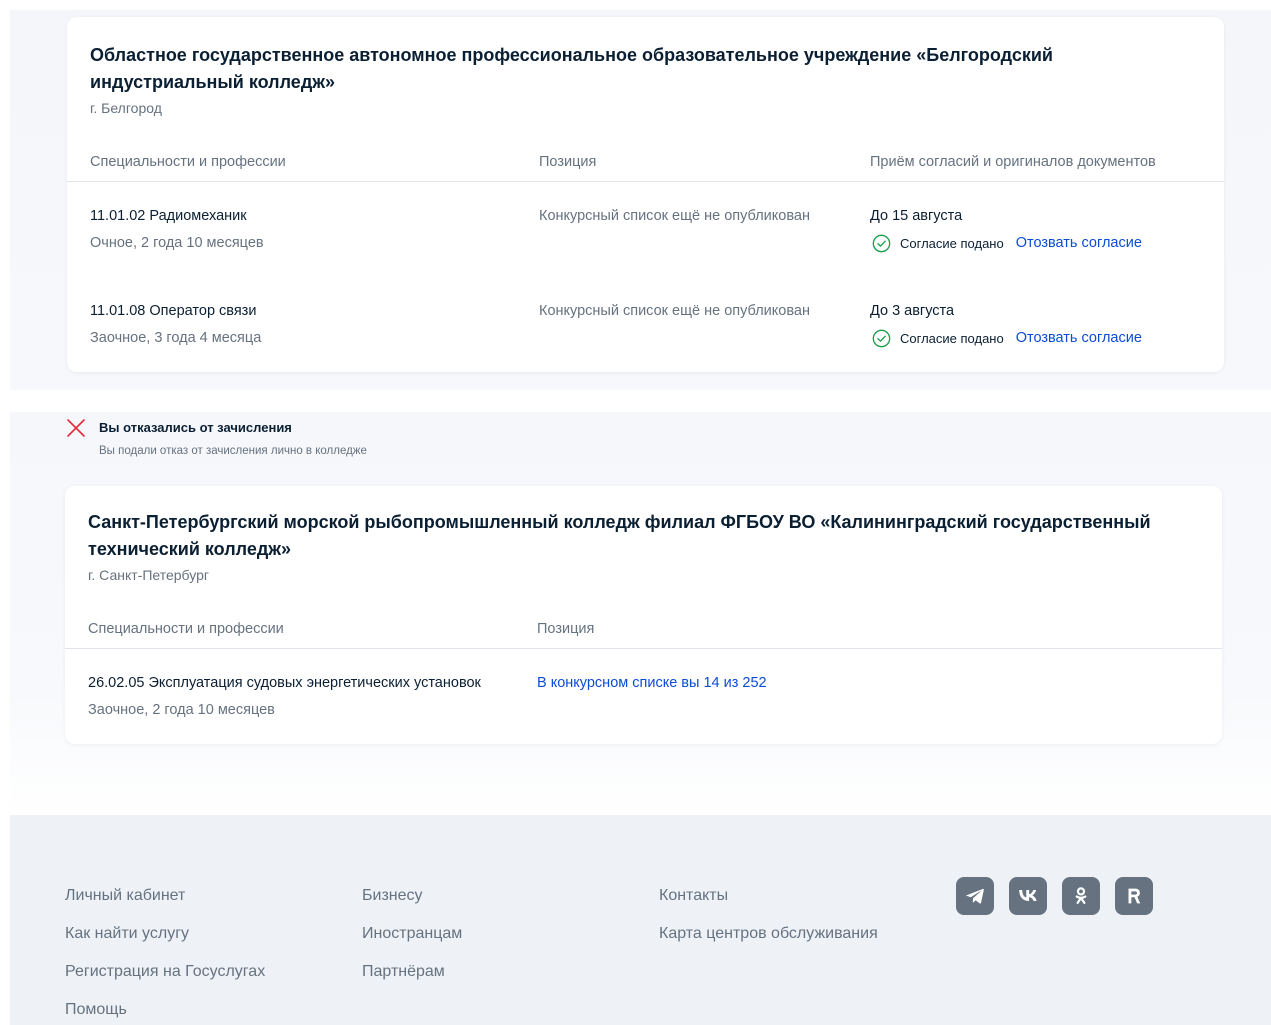 The width and height of the screenshot is (1271, 1025). What do you see at coordinates (1134, 896) in the screenshot?
I see `rutube-icon` at bounding box center [1134, 896].